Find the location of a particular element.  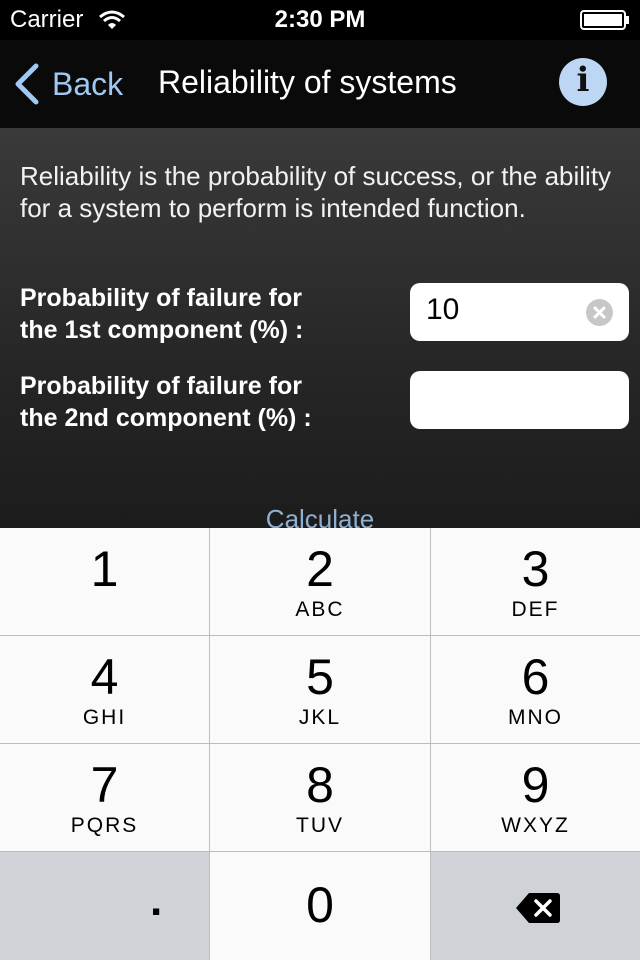

back-label: Back is located at coordinates (88, 83).